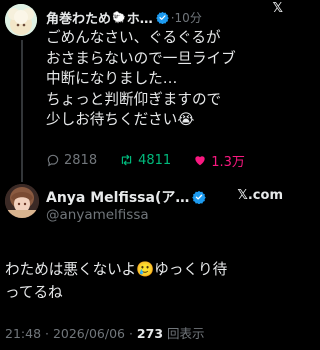  I want to click on reply-count: 2818, so click(81, 160).